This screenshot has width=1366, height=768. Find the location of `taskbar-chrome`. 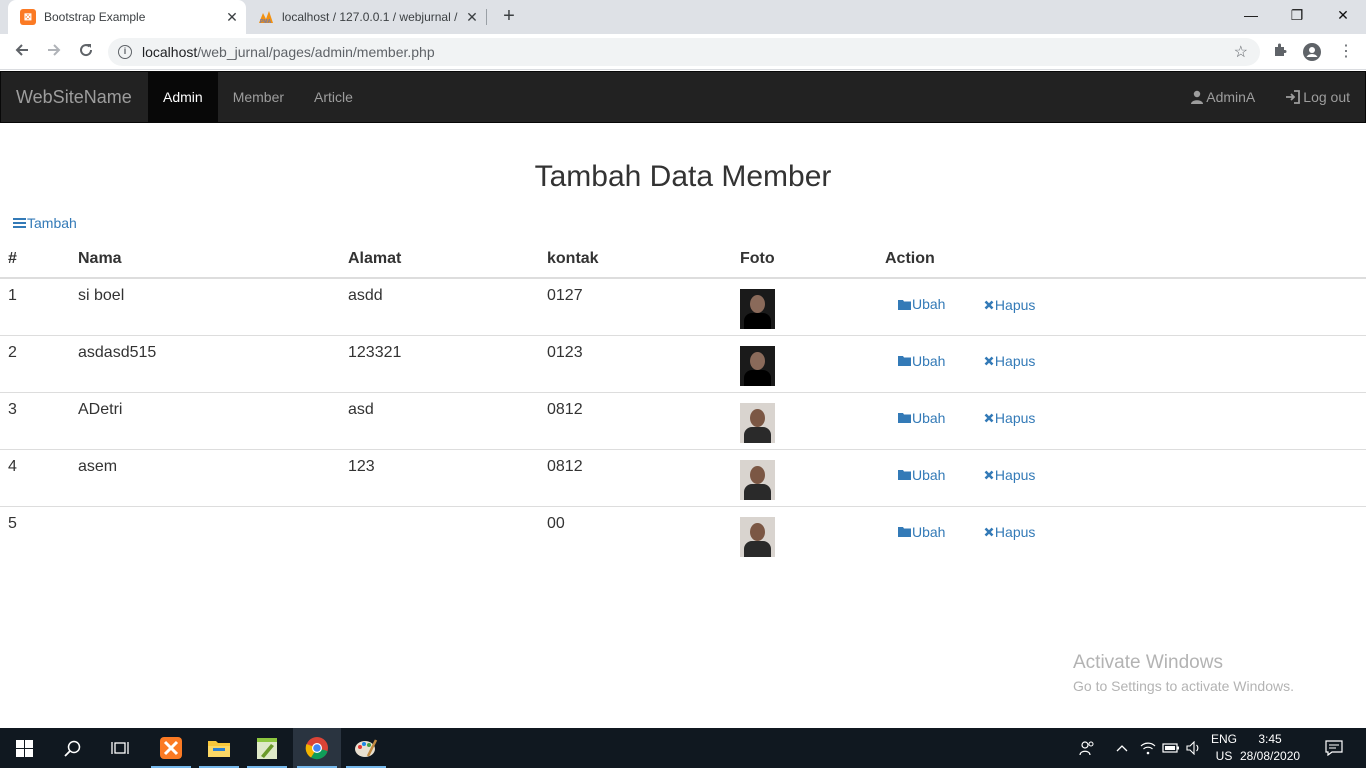

taskbar-chrome is located at coordinates (317, 748).